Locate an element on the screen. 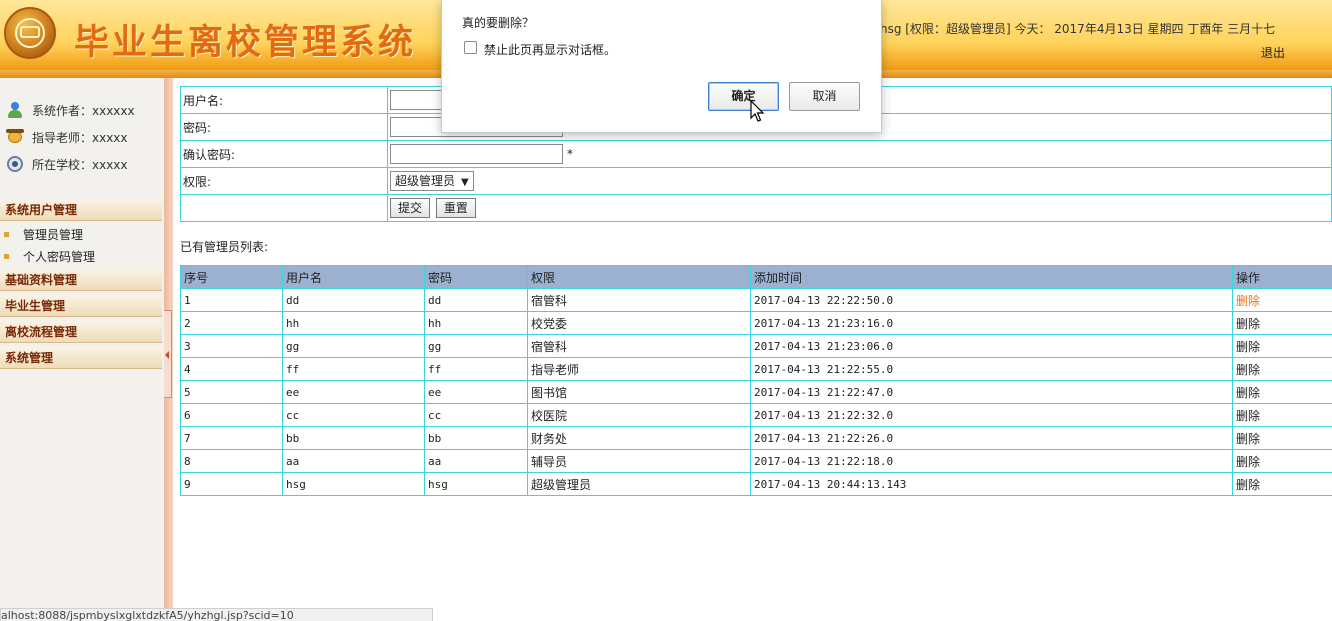  menu-group-system-users: 系统用户管理 is located at coordinates (81, 210).